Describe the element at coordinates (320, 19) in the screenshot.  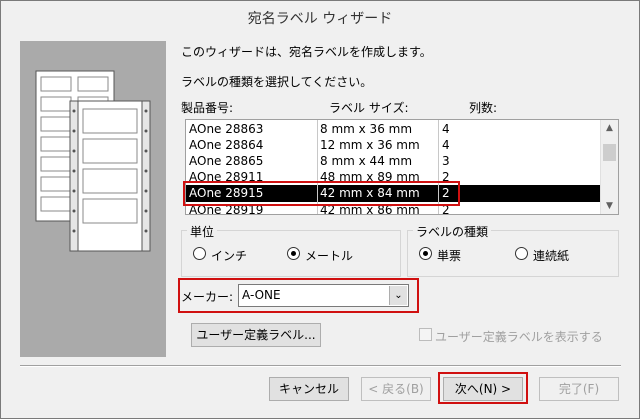
I see `window-title: 宛名ラベル ウィザード` at that location.